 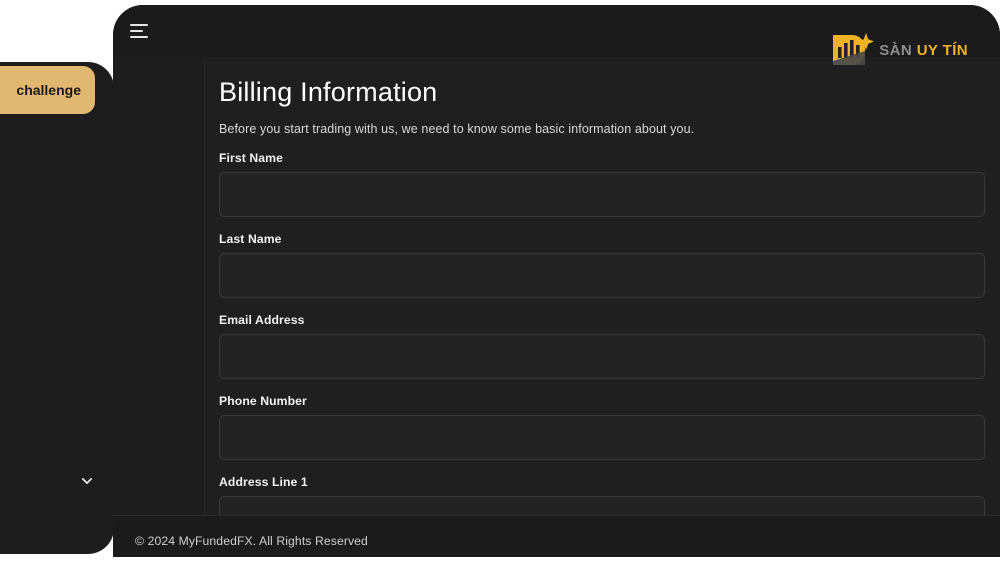 I want to click on field-label-2: Email Address, so click(x=262, y=320).